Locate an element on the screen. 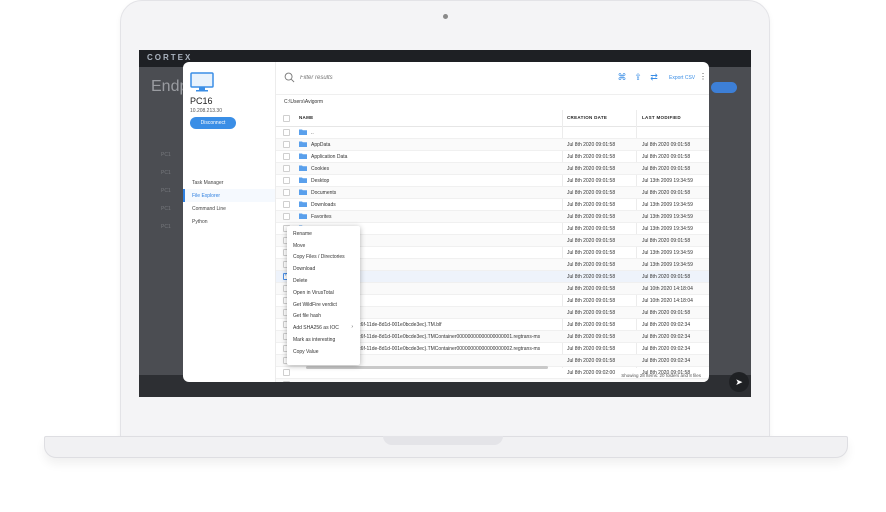  column-creation-date: CREATION DATE is located at coordinates (587, 117).